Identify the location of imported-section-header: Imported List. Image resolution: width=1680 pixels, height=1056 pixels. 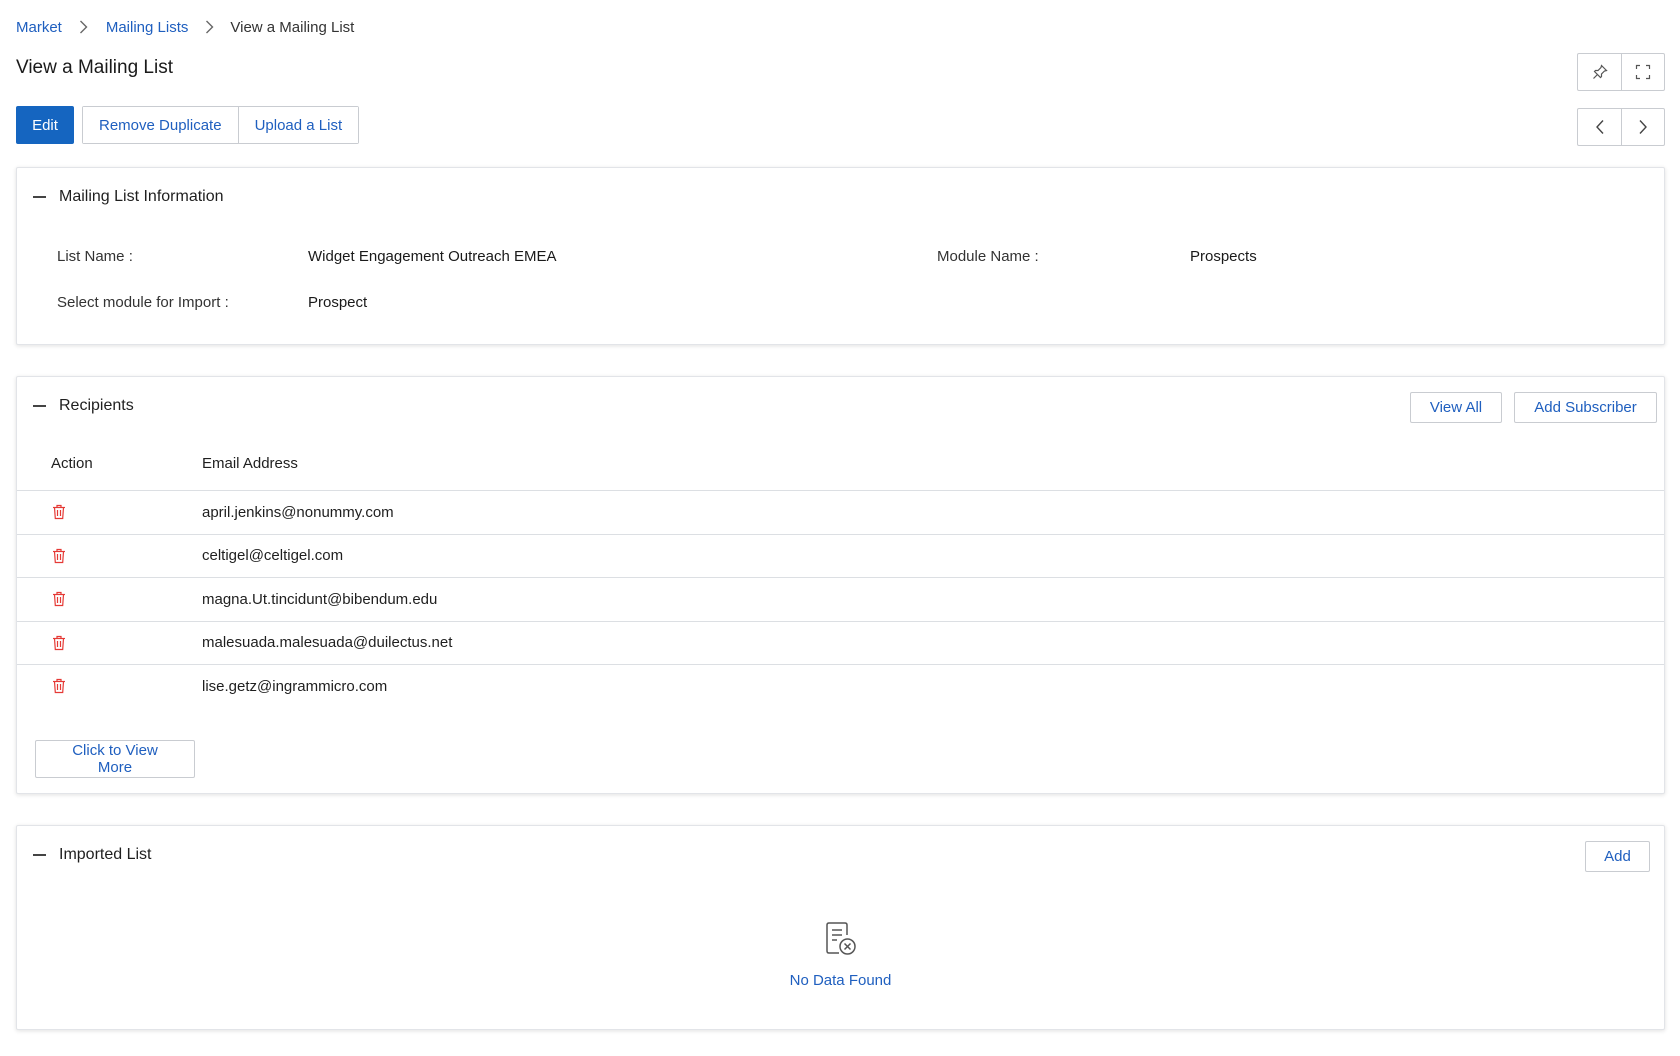
(92, 855).